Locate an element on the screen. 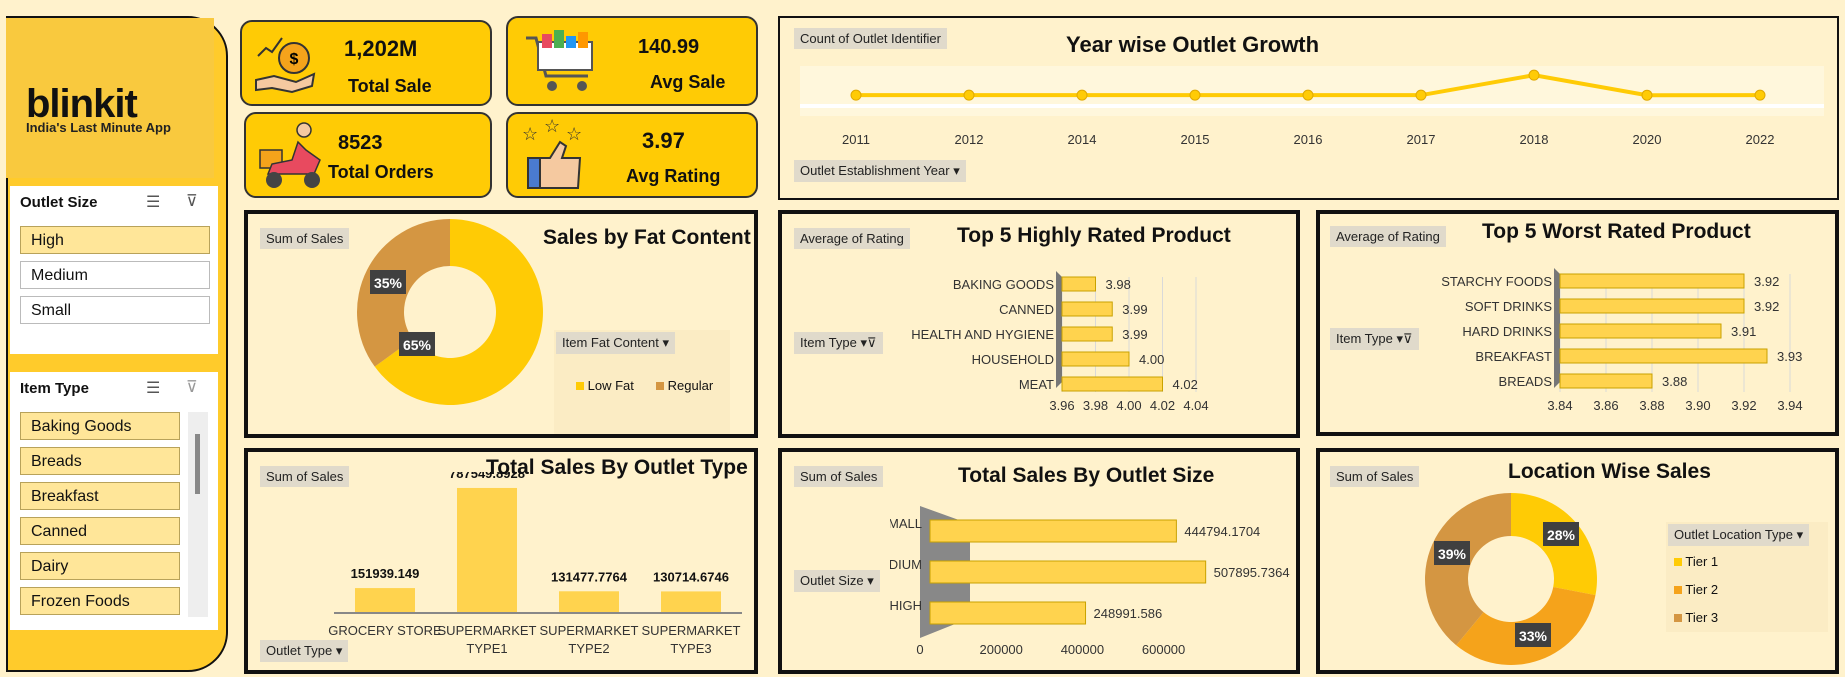 The width and height of the screenshot is (1845, 677). location-type-filter: Outlet Location Type ▾ is located at coordinates (1739, 535).